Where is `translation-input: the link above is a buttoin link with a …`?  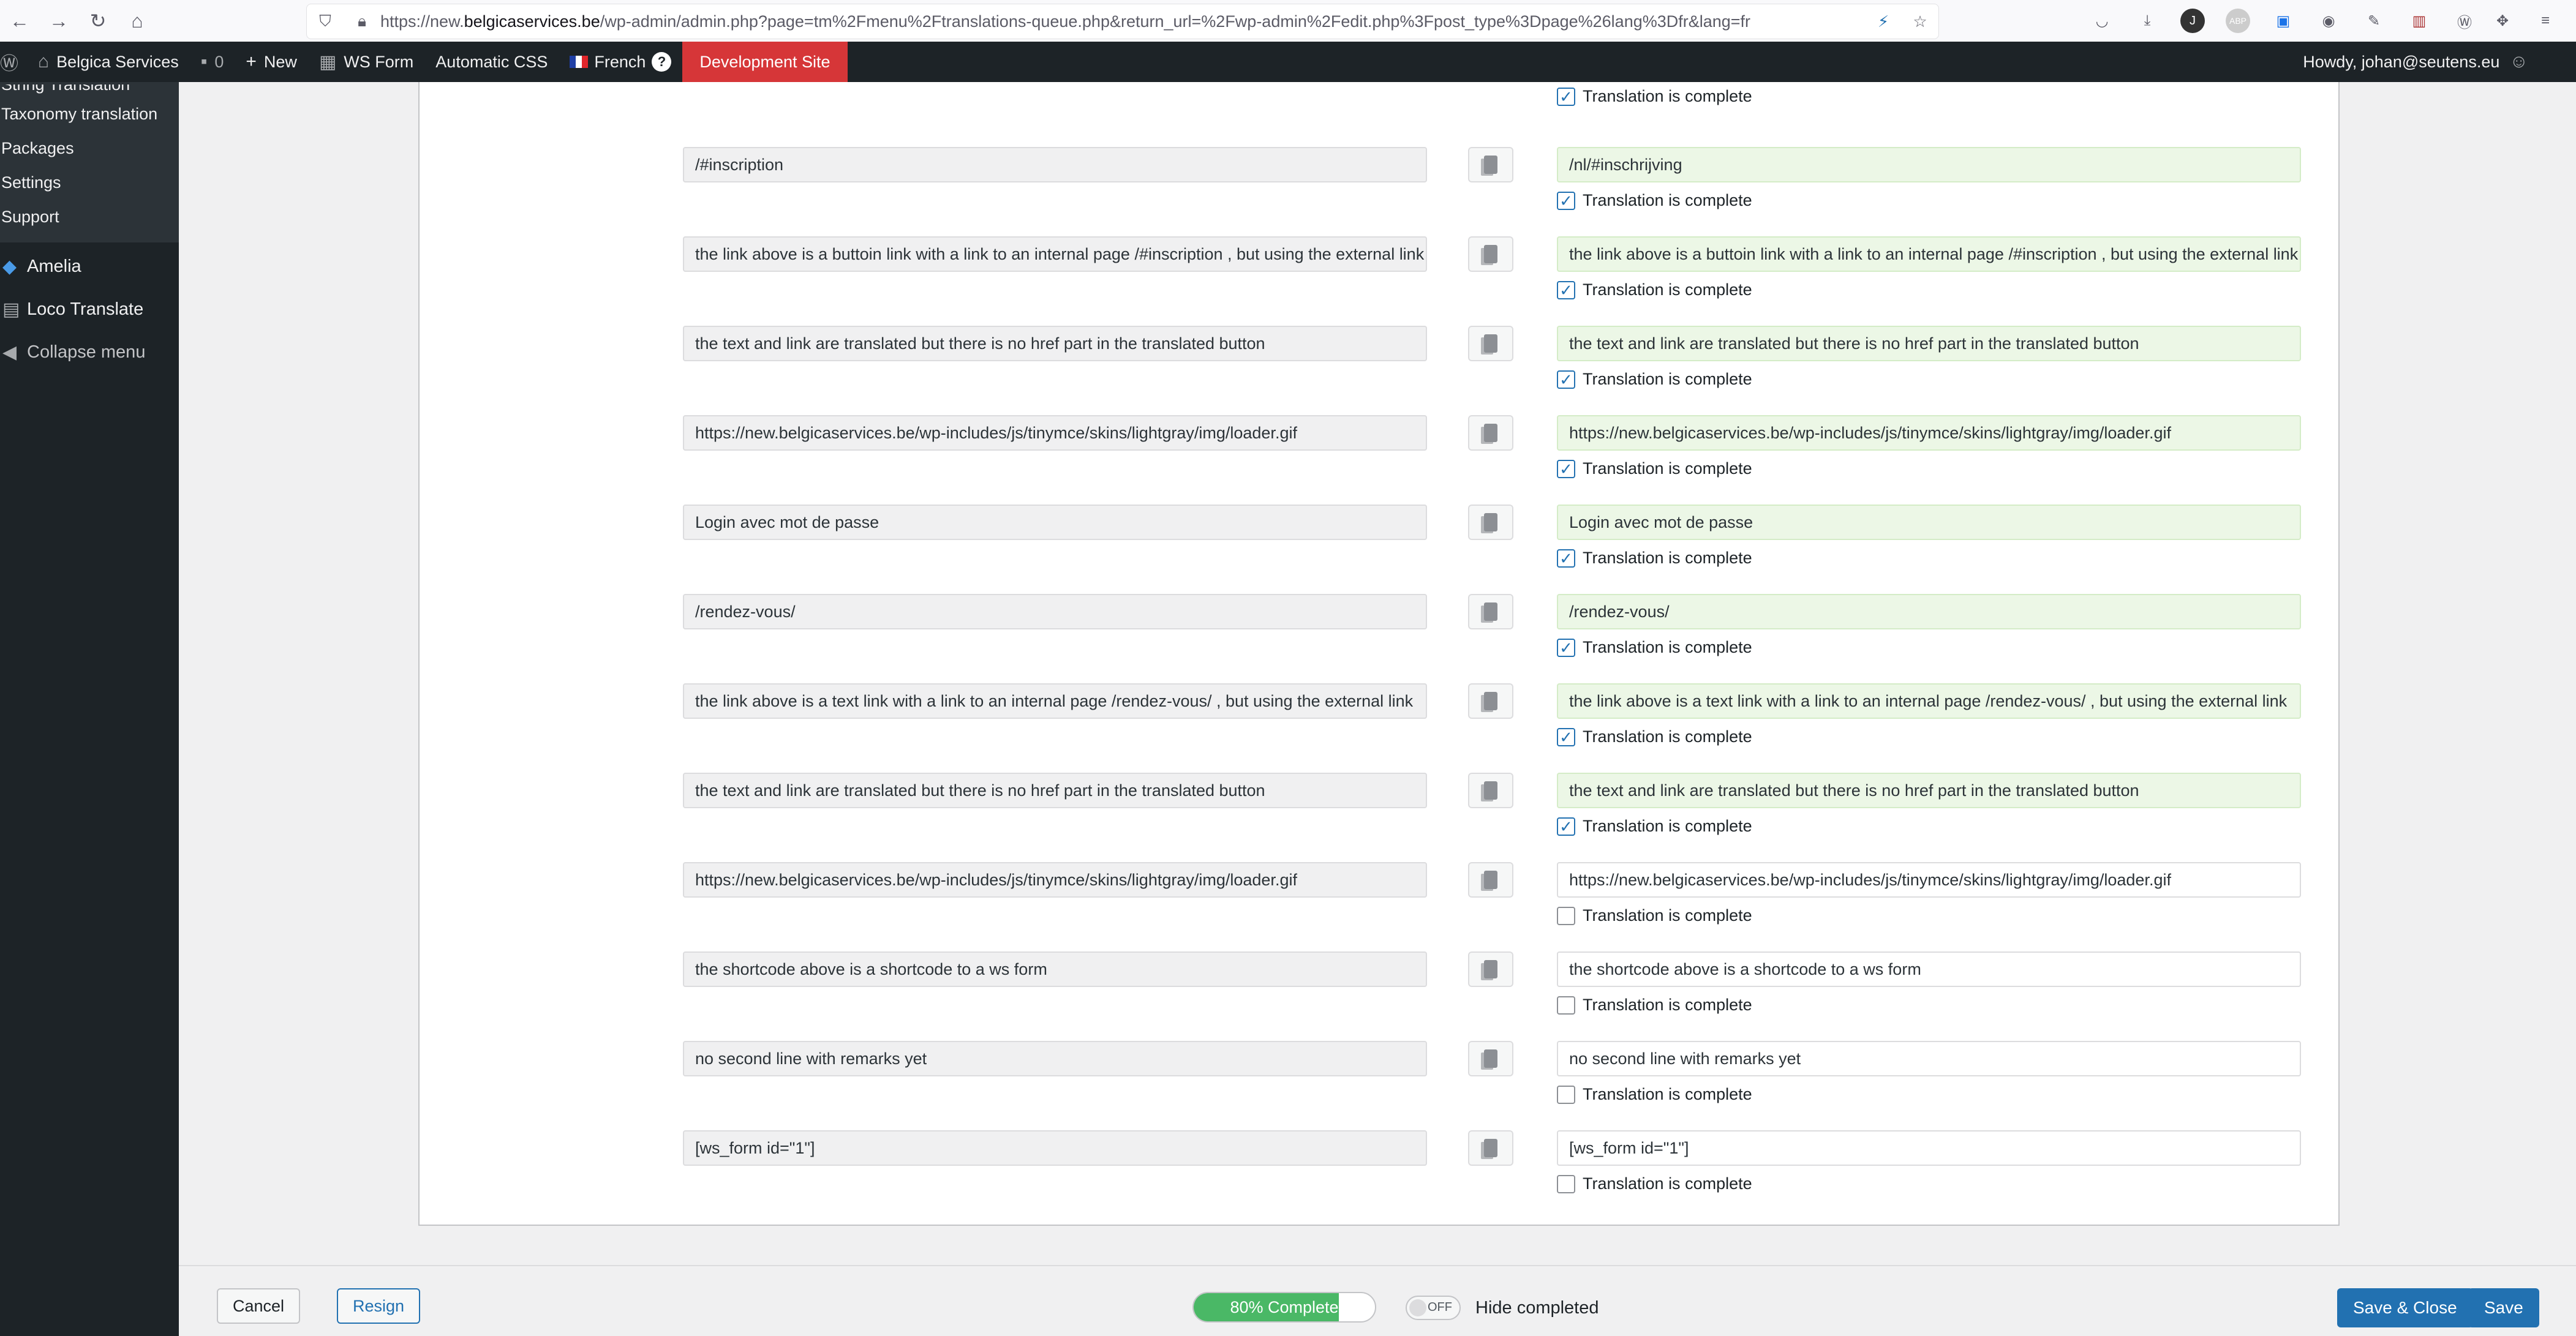
translation-input: the link above is a buttoin link with a … is located at coordinates (1929, 254).